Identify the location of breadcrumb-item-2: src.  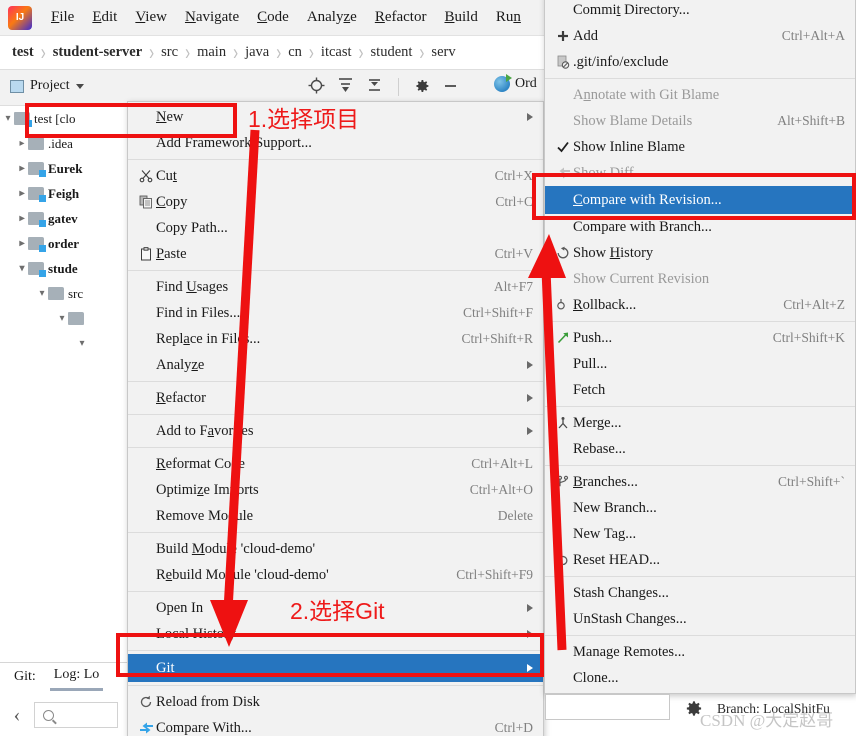
(169, 52).